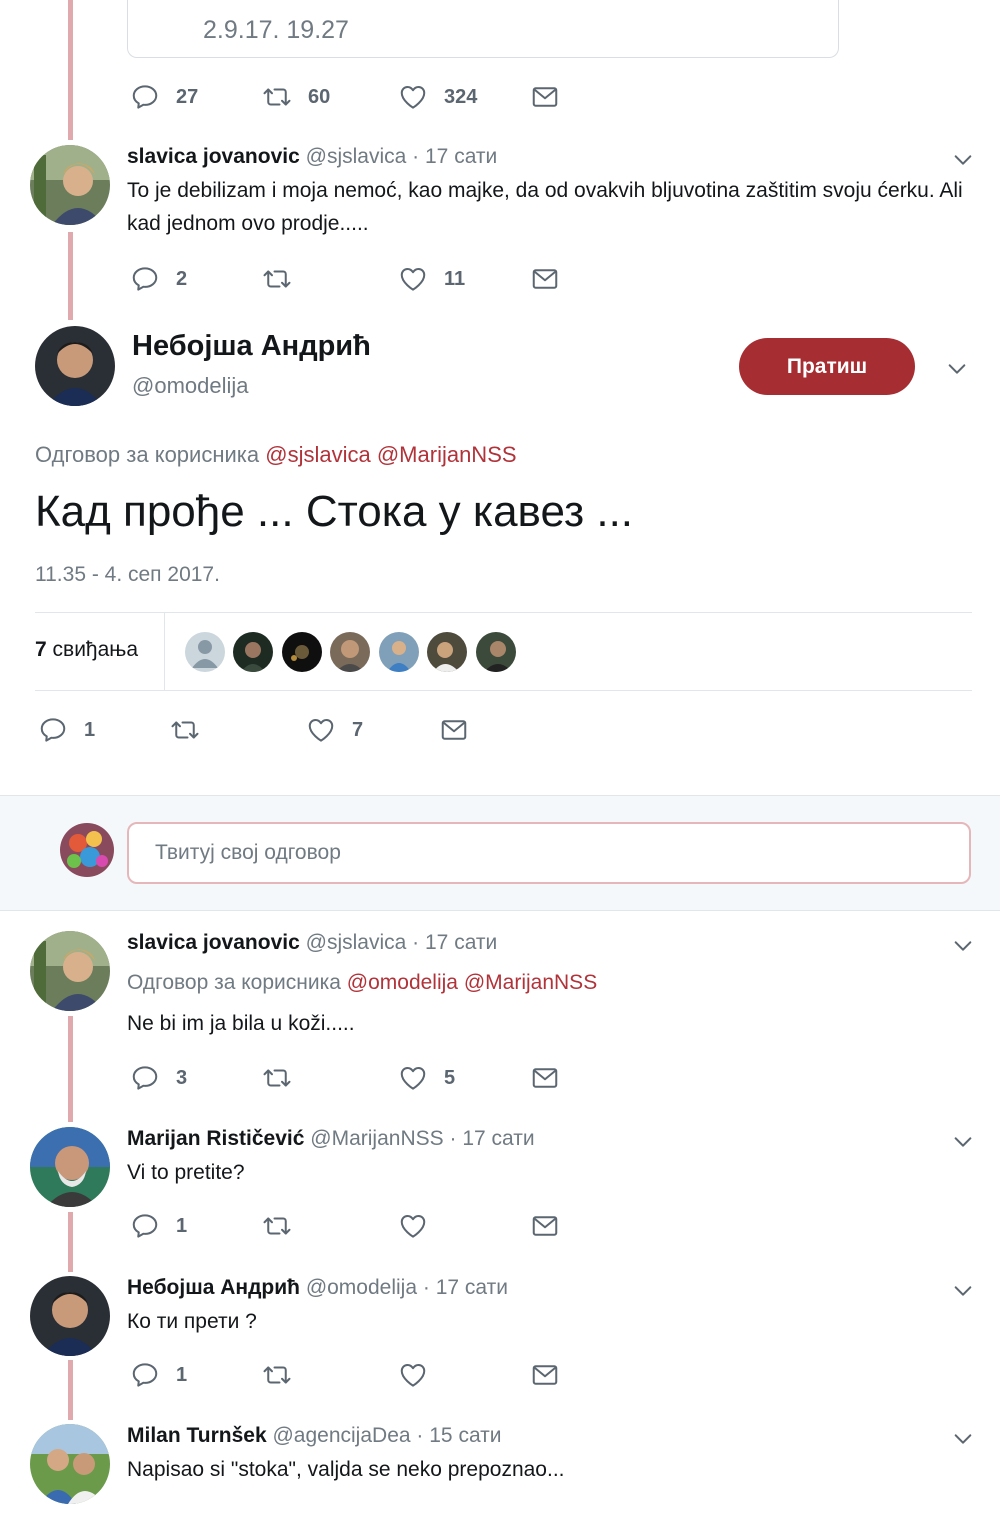 The height and width of the screenshot is (1515, 1000). Describe the element at coordinates (358, 729) in the screenshot. I see `like-count: 7` at that location.